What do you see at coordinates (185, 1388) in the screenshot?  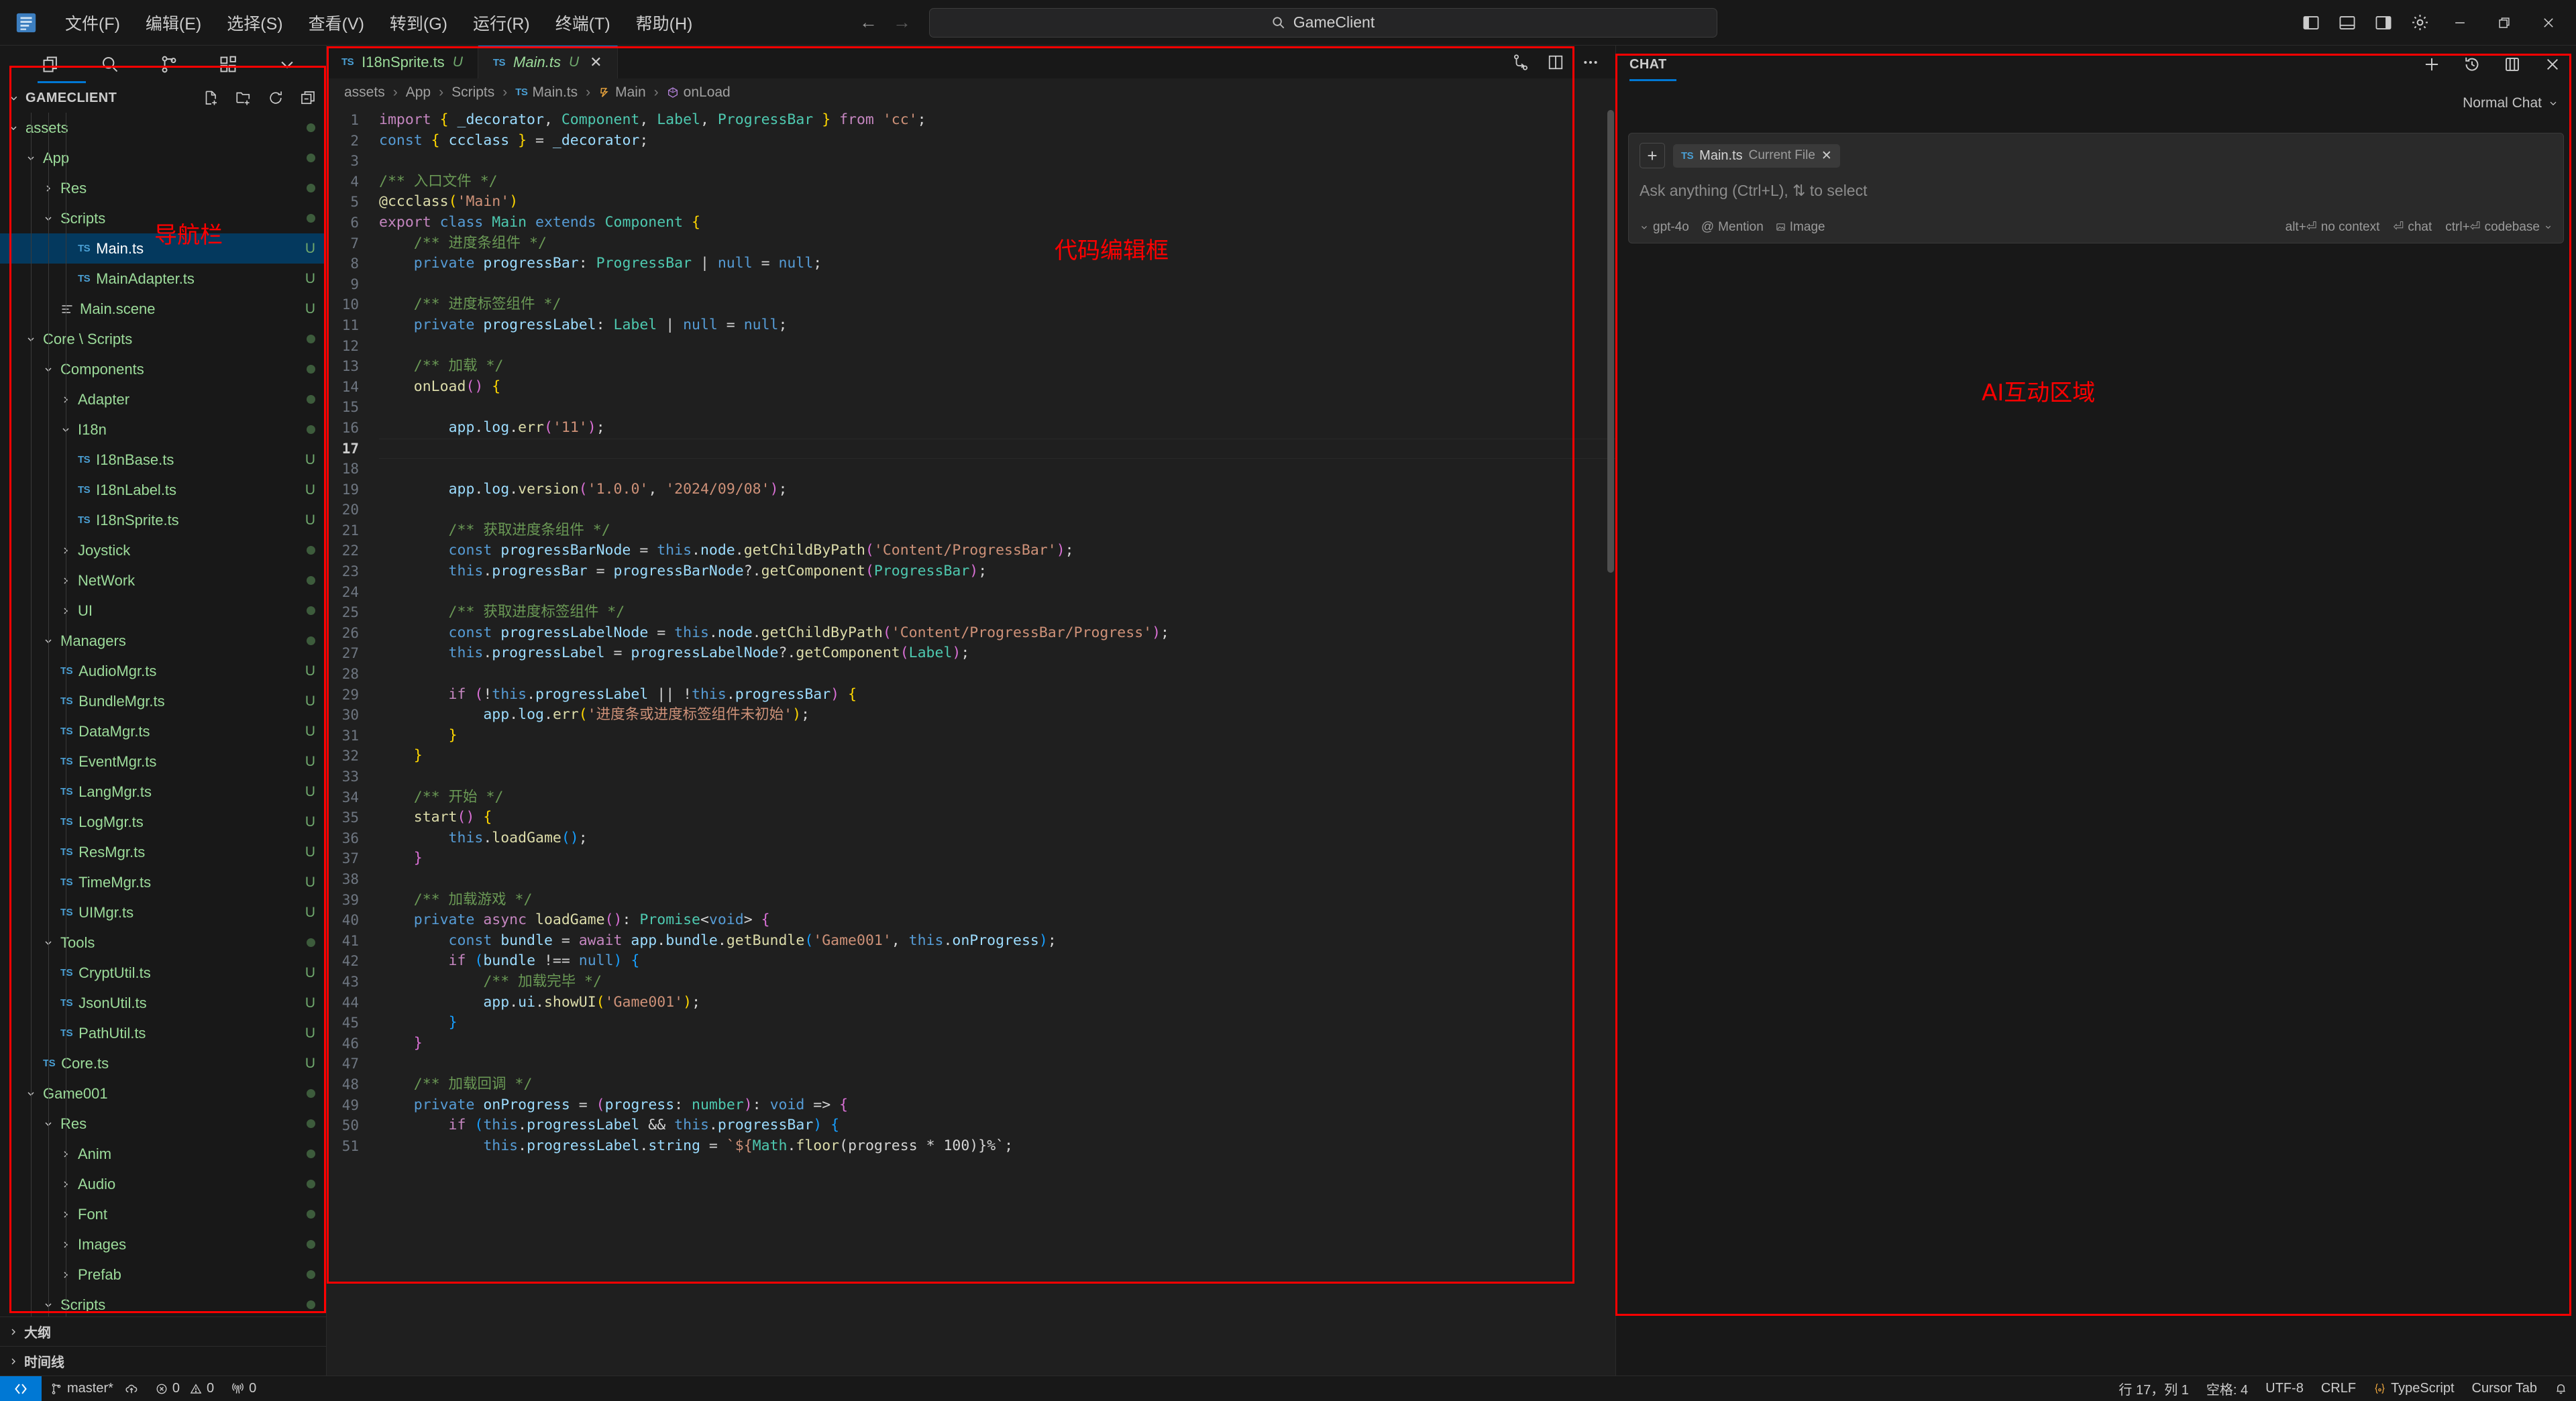 I see `status-problems: 0 0` at bounding box center [185, 1388].